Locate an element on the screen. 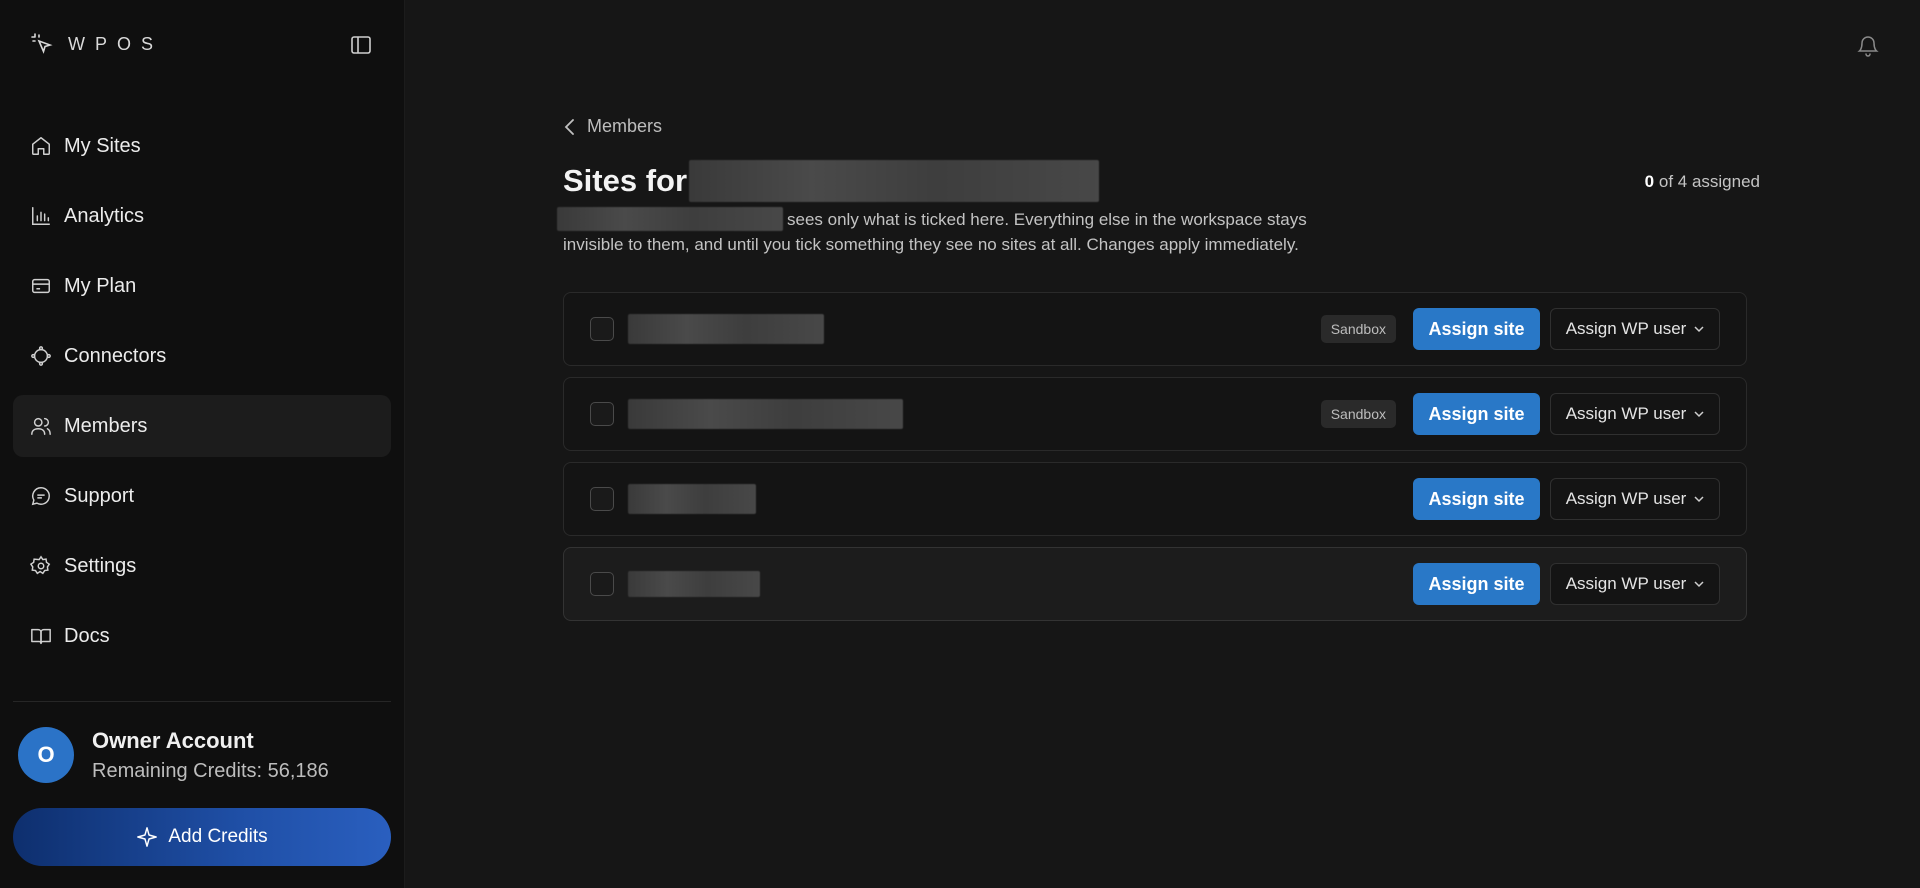  cursor-sparkle-icon is located at coordinates (42, 43).